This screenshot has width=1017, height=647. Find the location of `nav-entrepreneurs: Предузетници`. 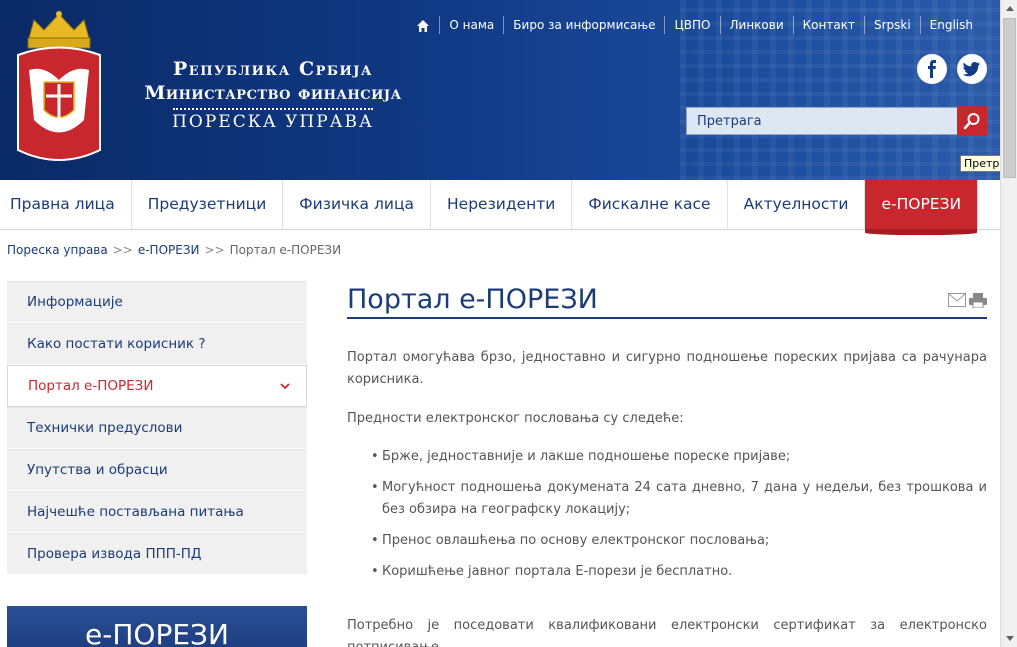

nav-entrepreneurs: Предузетници is located at coordinates (208, 204).